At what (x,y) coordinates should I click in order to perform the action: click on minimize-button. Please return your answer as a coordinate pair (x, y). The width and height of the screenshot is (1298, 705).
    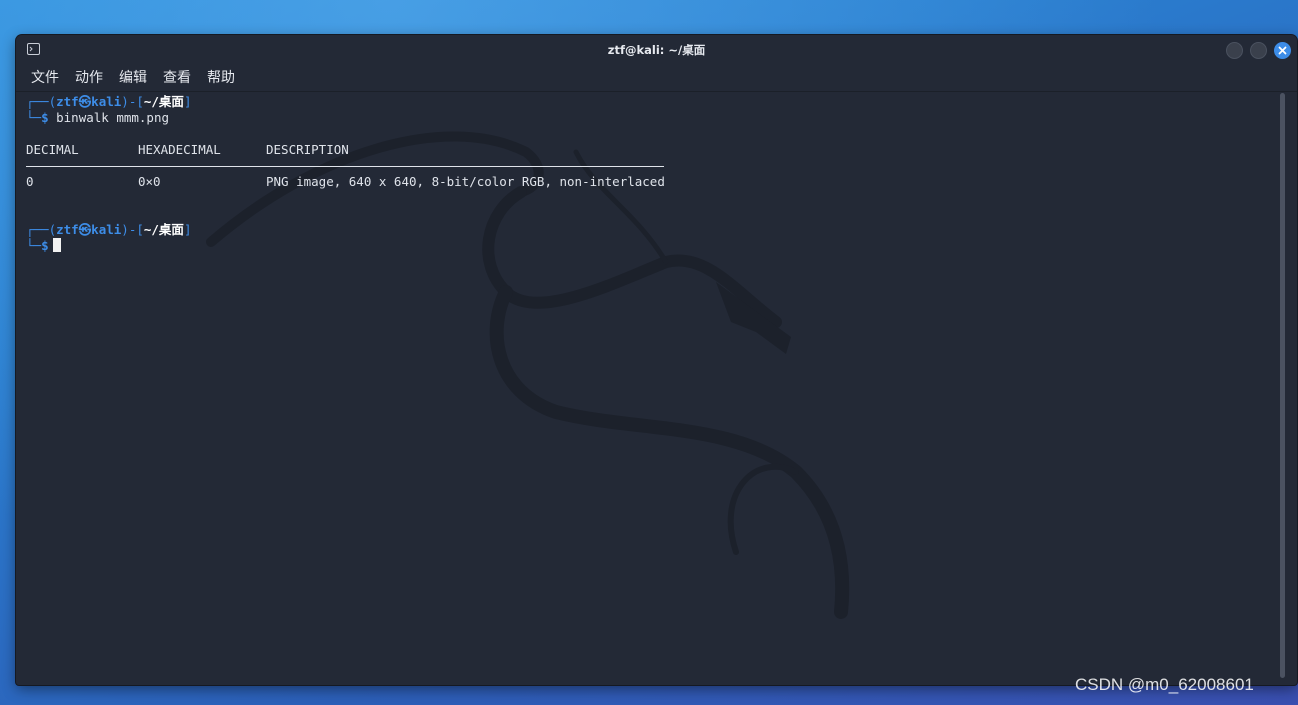
    Looking at the image, I should click on (1234, 50).